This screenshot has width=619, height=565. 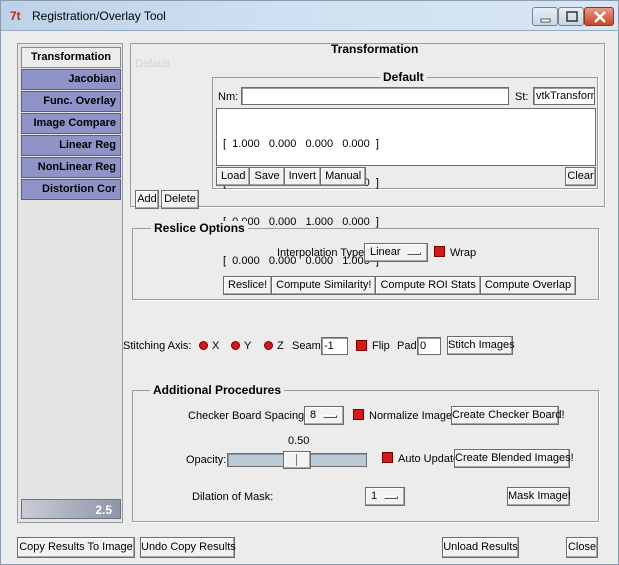 I want to click on copy-results-button: Copy Results To Image, so click(x=76, y=547).